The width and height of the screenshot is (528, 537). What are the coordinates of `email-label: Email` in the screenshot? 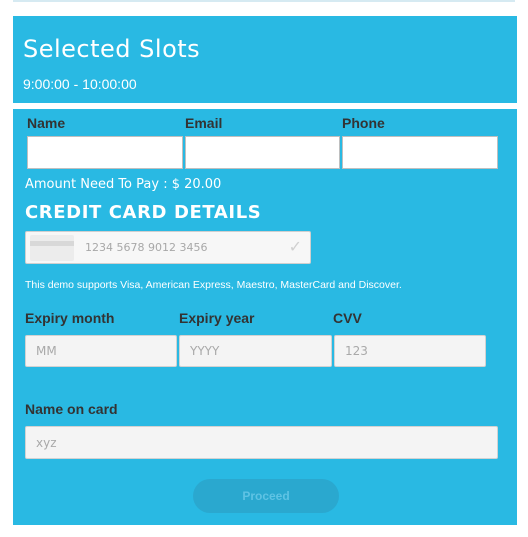 It's located at (204, 123).